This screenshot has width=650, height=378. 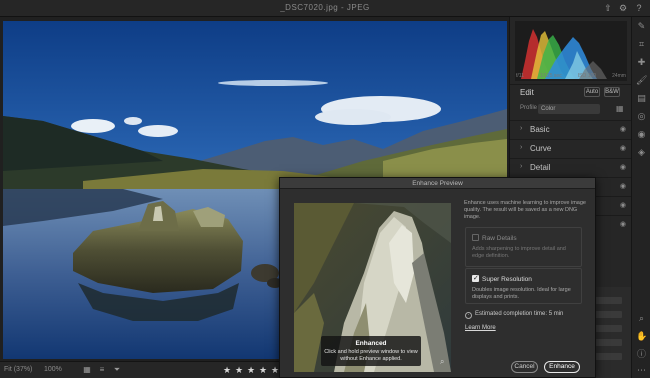 What do you see at coordinates (475, 237) in the screenshot?
I see `raw-details-checkbox` at bounding box center [475, 237].